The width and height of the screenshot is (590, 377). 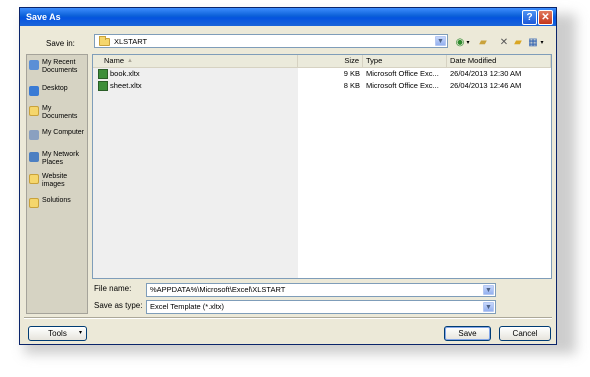 What do you see at coordinates (321, 290) in the screenshot?
I see `file-name-input: %APPDATA%\Microsoft\Excel\XLSTART ▼` at bounding box center [321, 290].